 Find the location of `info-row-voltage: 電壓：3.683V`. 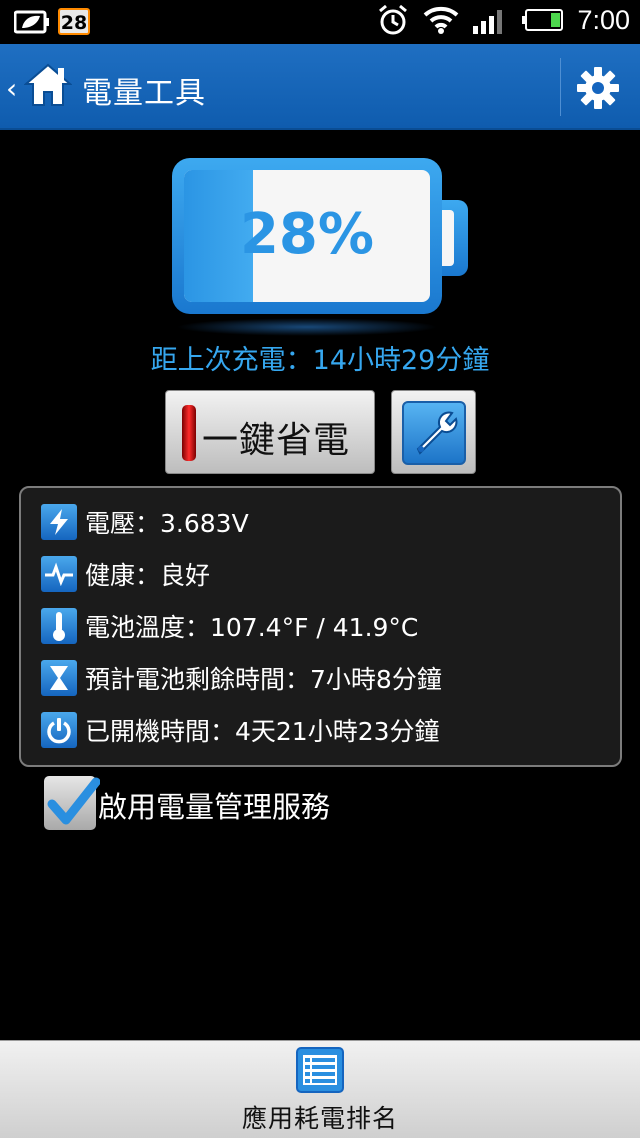

info-row-voltage: 電壓：3.683V is located at coordinates (145, 522).